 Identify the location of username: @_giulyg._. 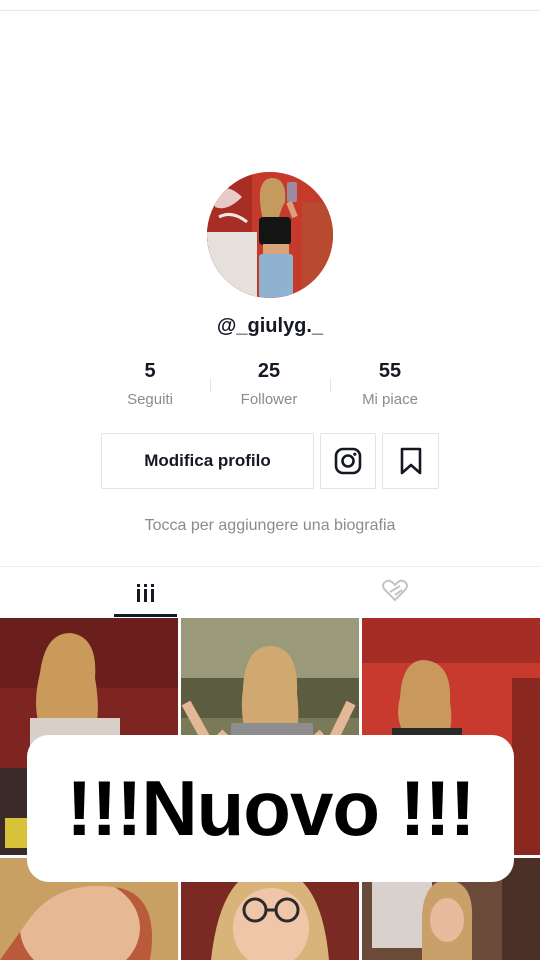
(270, 326).